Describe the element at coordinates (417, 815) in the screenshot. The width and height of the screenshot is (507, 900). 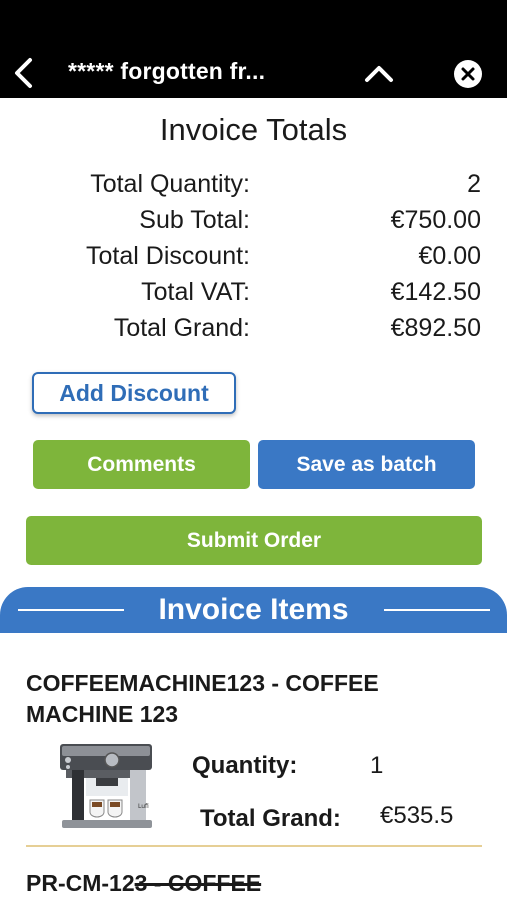
I see `item-total-grand-value: €535.5` at that location.